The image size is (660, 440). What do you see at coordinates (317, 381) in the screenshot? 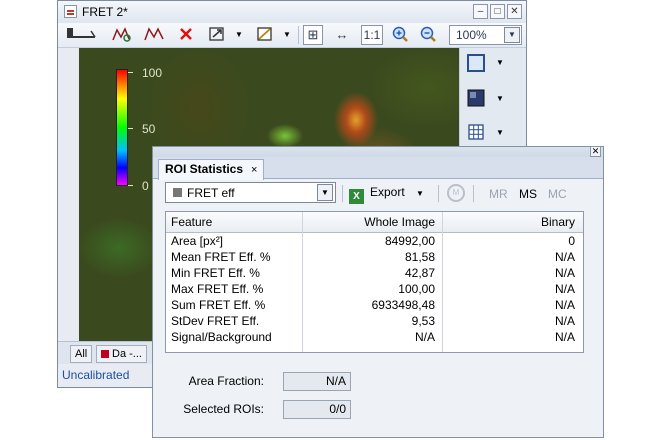
I see `area-fraction-field: N/A` at bounding box center [317, 381].